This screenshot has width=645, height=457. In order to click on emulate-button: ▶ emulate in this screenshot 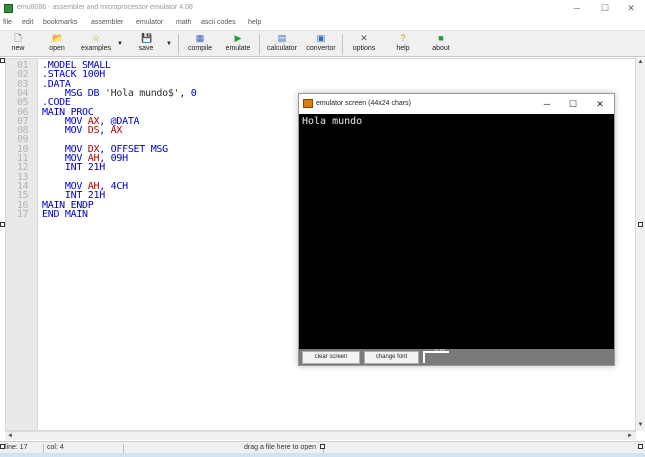, I will do `click(238, 44)`.